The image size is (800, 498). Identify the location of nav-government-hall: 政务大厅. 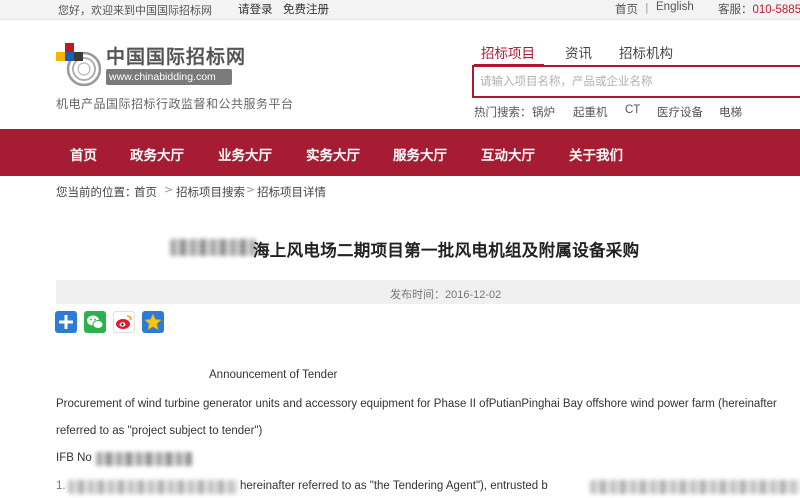
(157, 154).